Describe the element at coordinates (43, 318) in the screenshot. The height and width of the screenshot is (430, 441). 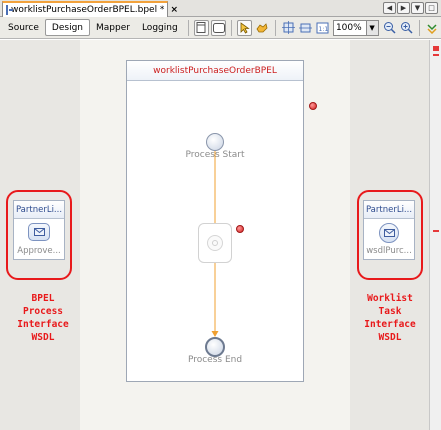
I see `bpel-interface-annotation: BPEL Process Interface WSDL` at that location.